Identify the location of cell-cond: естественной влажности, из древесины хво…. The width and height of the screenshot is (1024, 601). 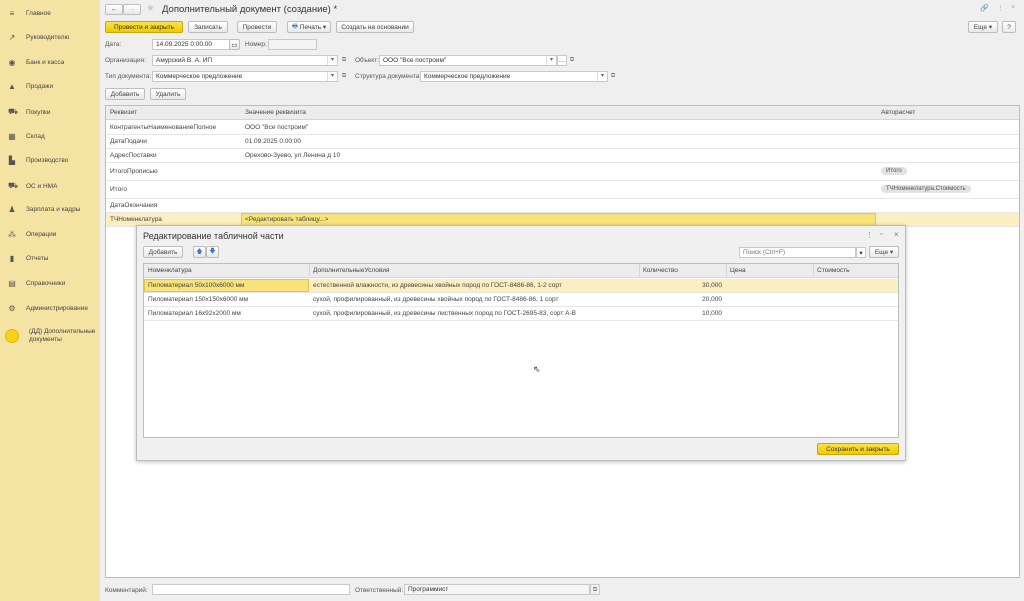
(437, 285).